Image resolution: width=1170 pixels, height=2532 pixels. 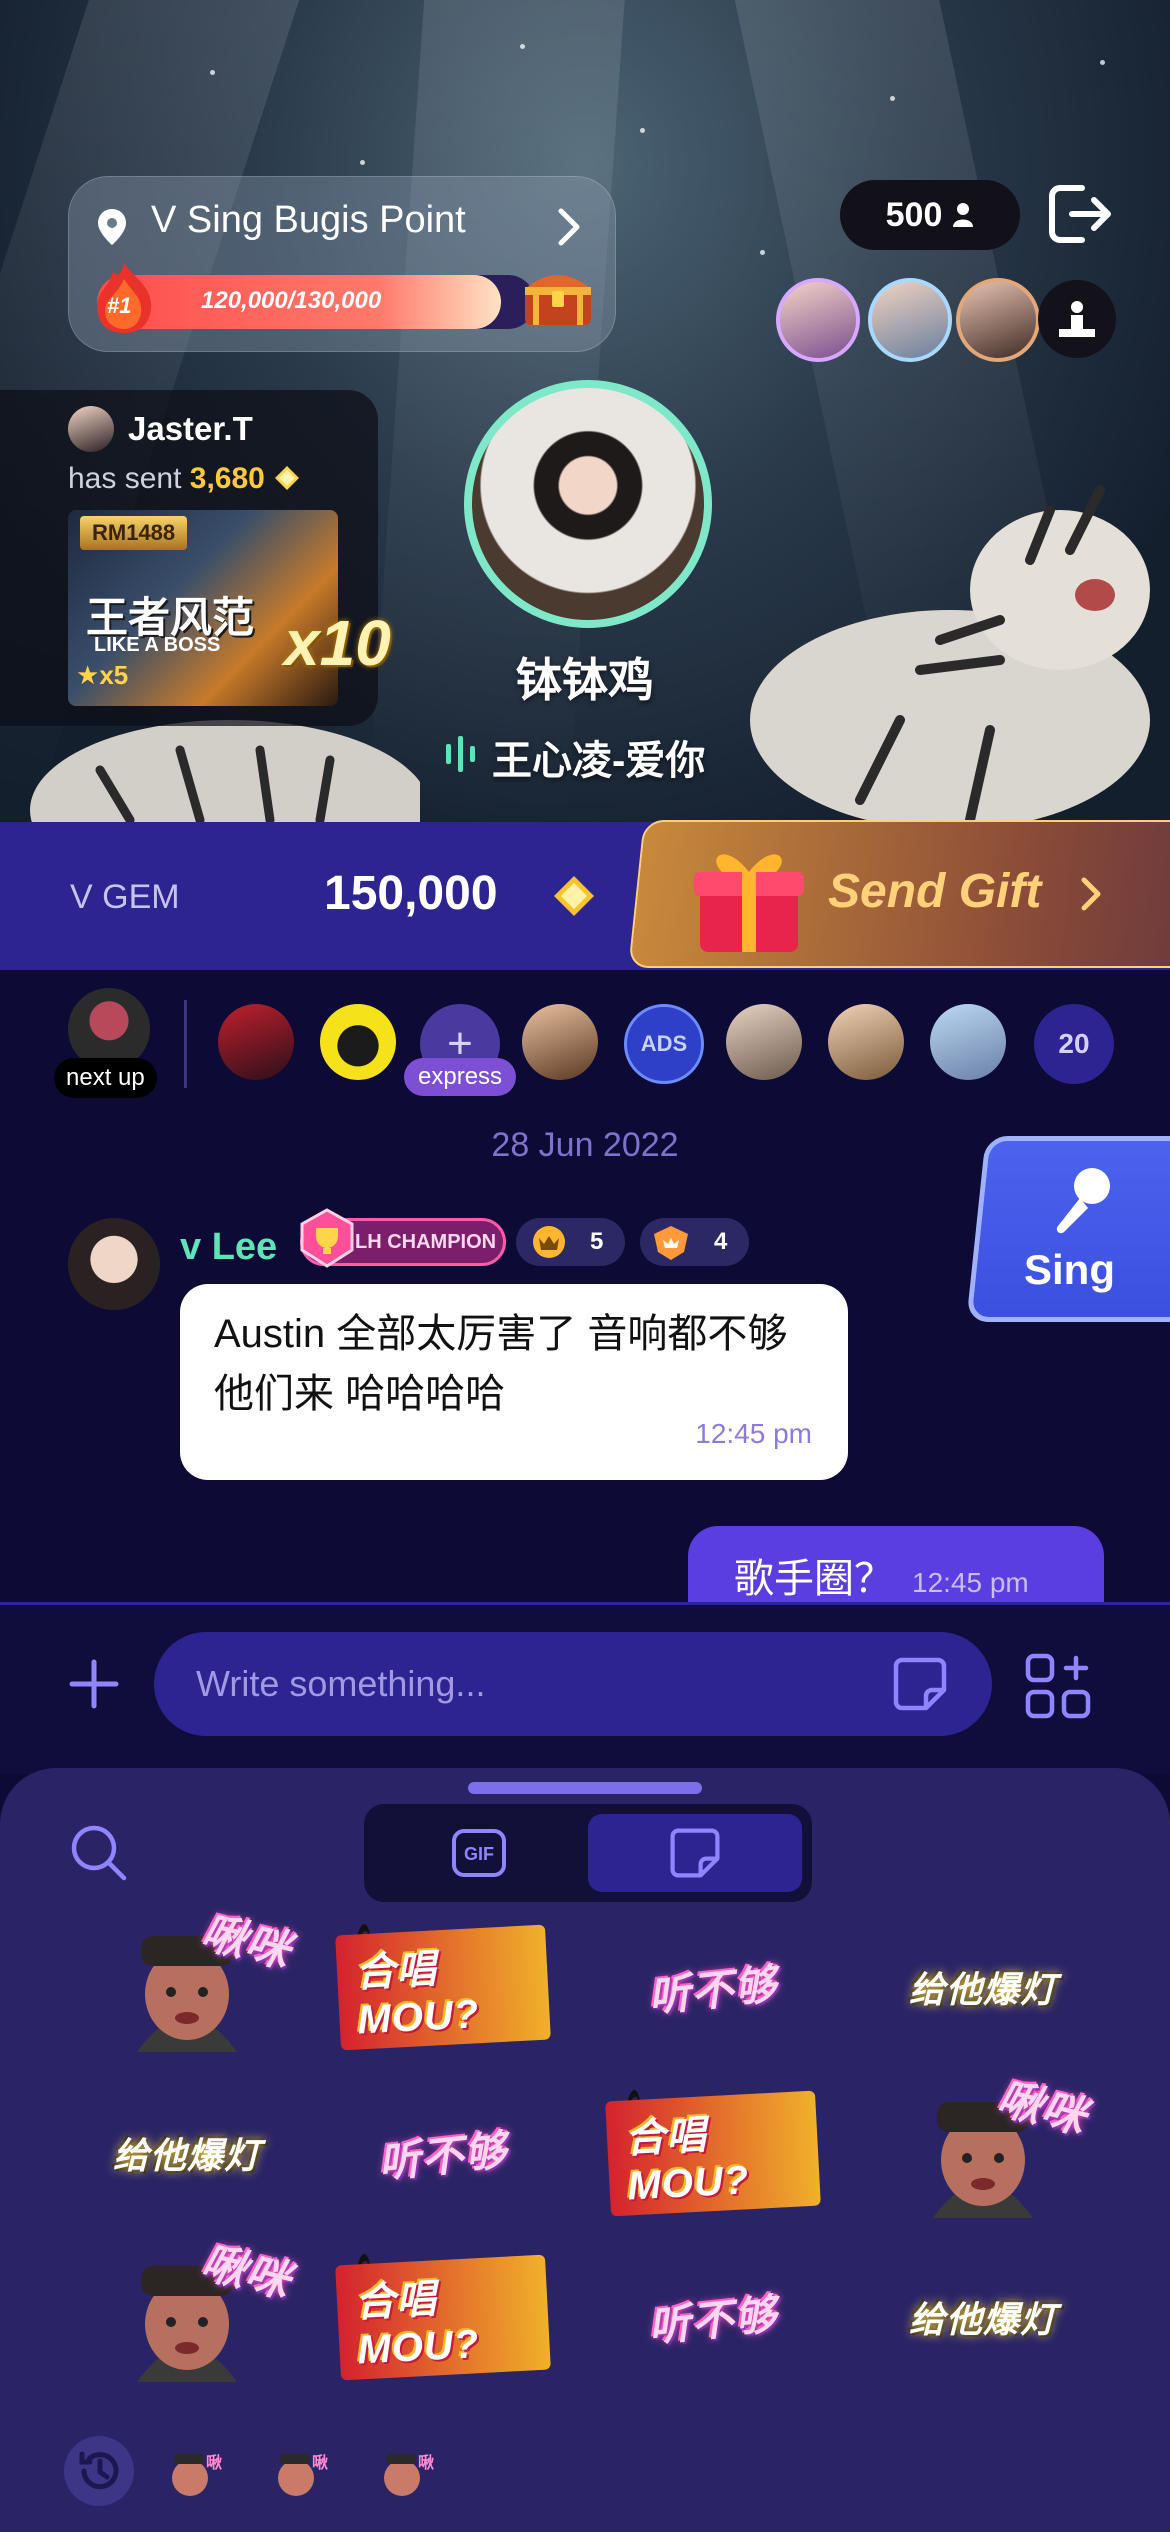 What do you see at coordinates (308, 220) in the screenshot?
I see `venue-name: V Sing Bugis Point` at bounding box center [308, 220].